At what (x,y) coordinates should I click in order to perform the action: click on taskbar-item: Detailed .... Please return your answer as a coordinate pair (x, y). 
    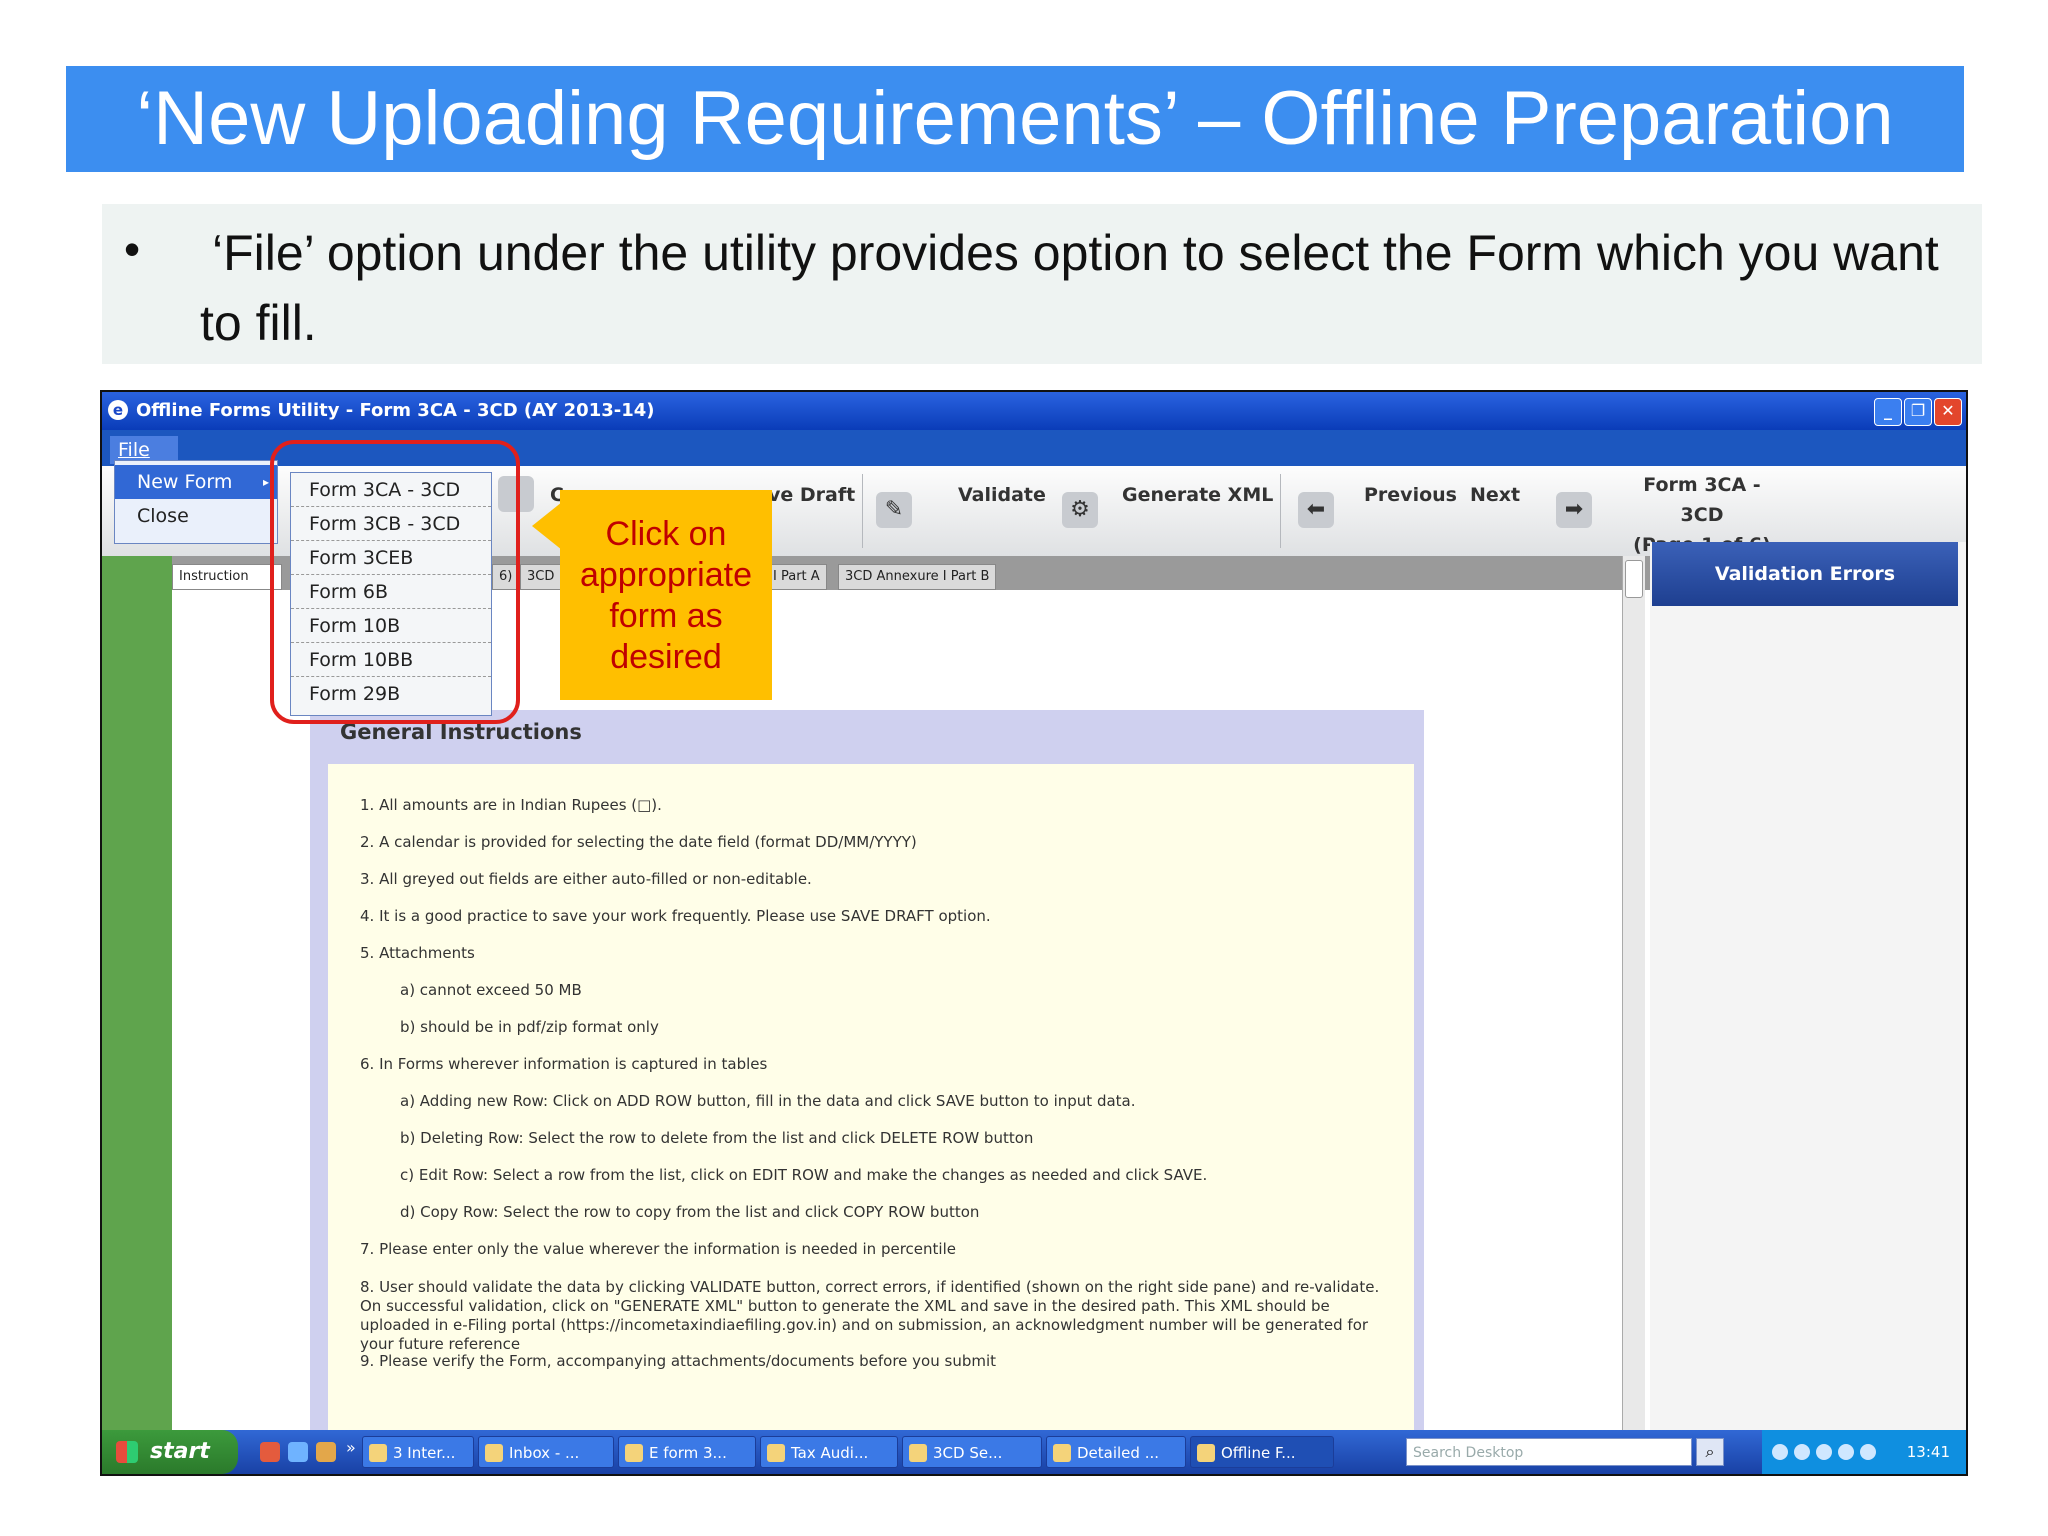
    Looking at the image, I should click on (1116, 1452).